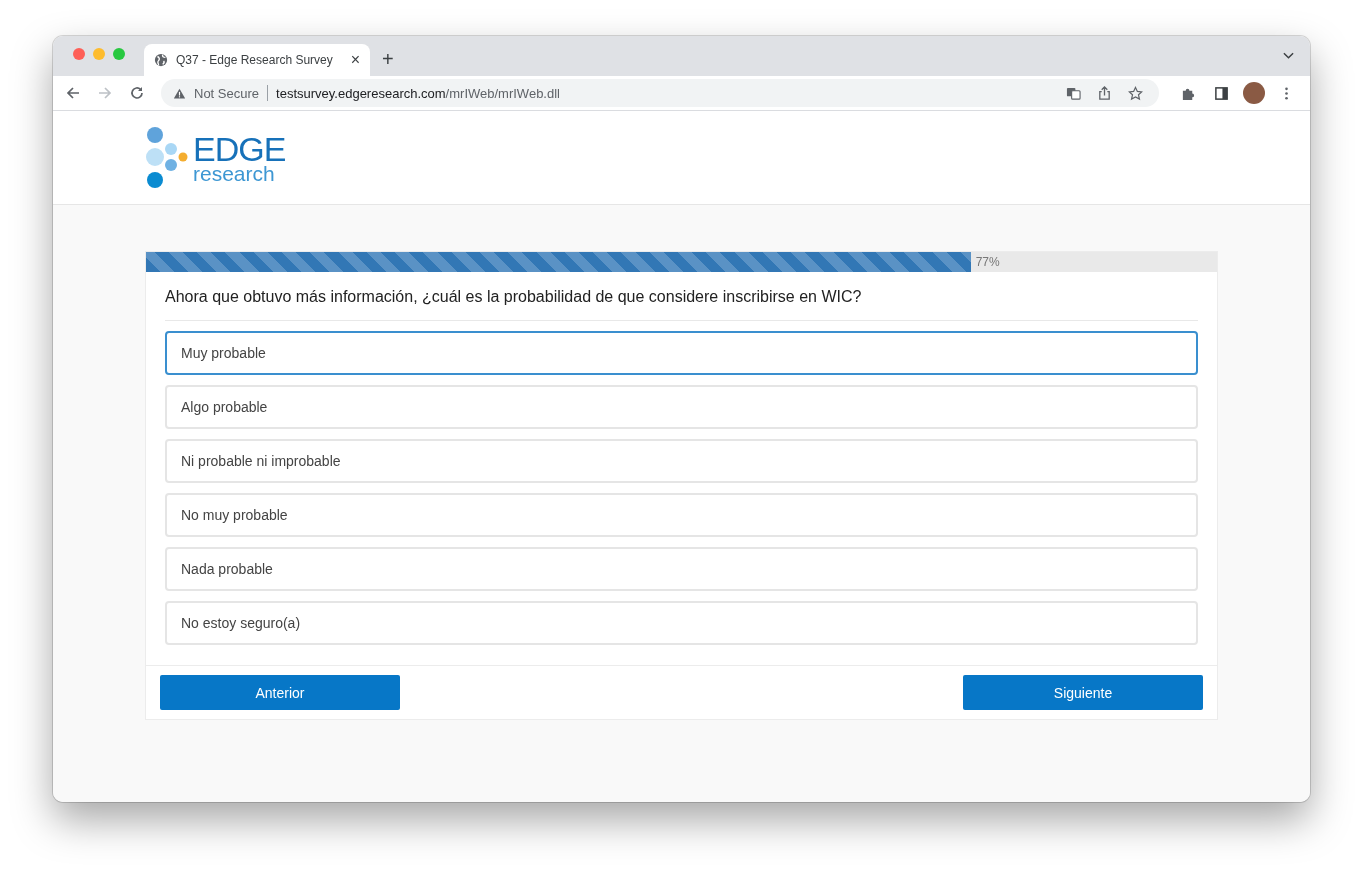  What do you see at coordinates (1221, 93) in the screenshot?
I see `side-panel-icon` at bounding box center [1221, 93].